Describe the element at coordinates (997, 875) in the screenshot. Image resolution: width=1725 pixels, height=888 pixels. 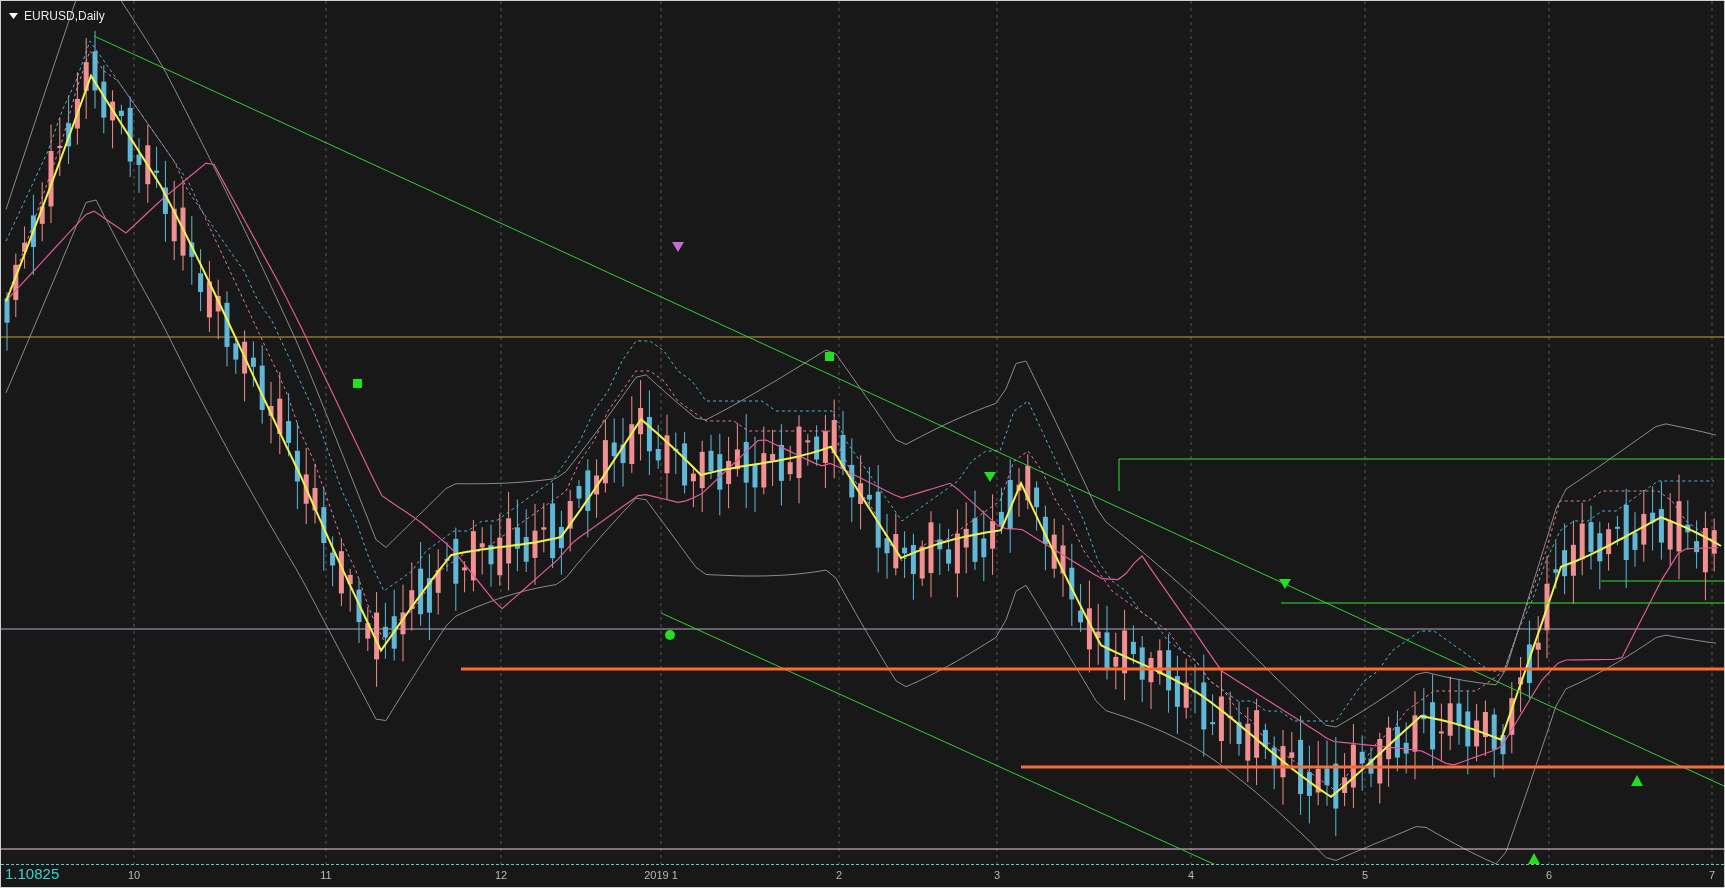
I see `date-axis-label: 3` at that location.